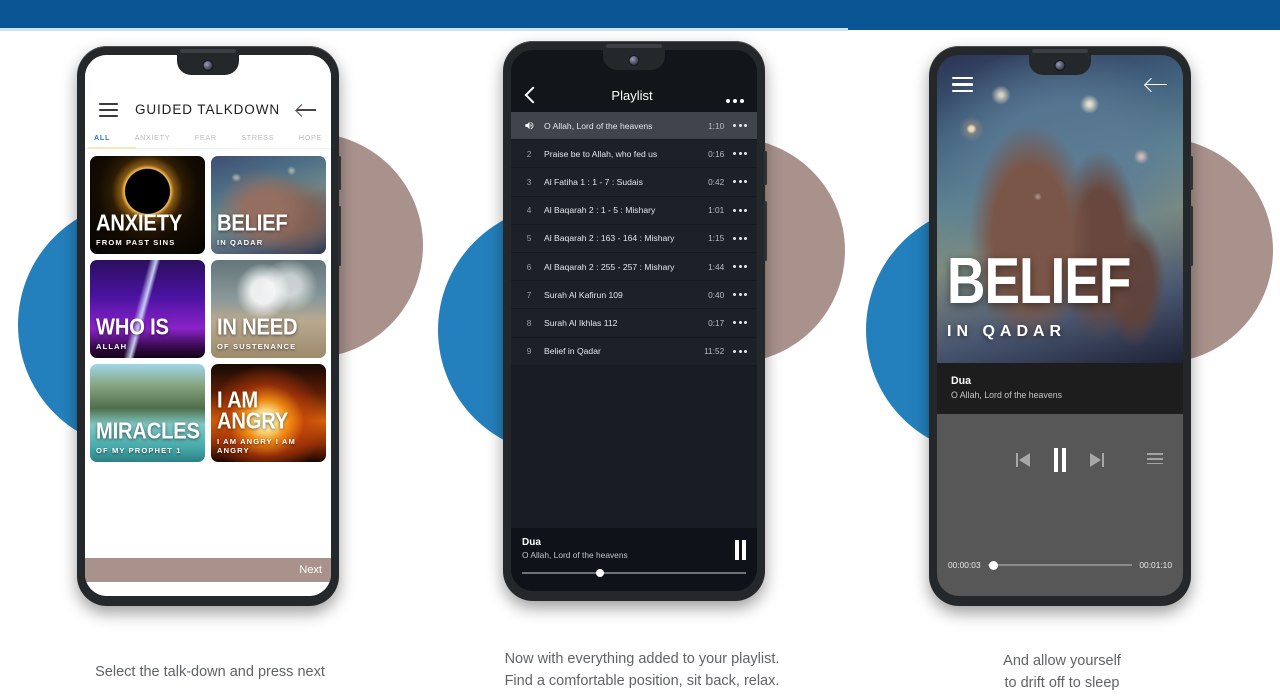  I want to click on album-artwork: BELIEF IN QADAR, so click(1060, 209).